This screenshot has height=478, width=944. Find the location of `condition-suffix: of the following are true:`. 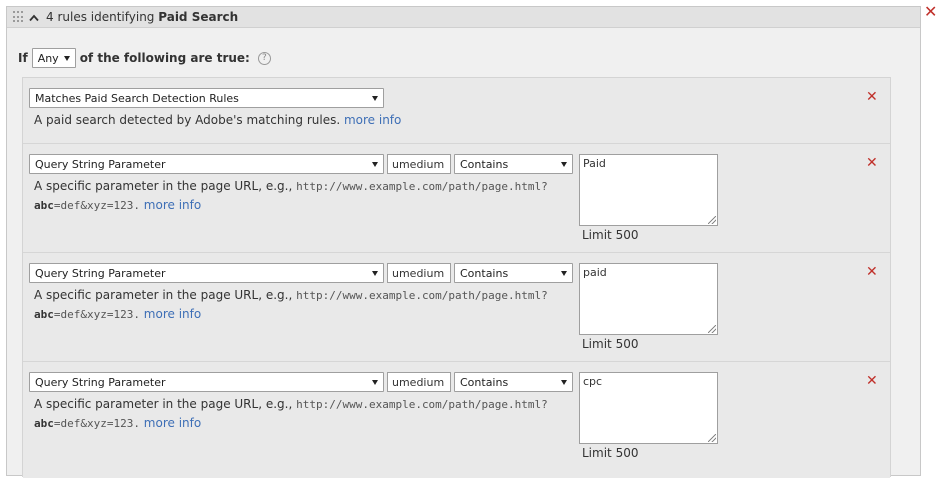

condition-suffix: of the following are true: is located at coordinates (164, 58).